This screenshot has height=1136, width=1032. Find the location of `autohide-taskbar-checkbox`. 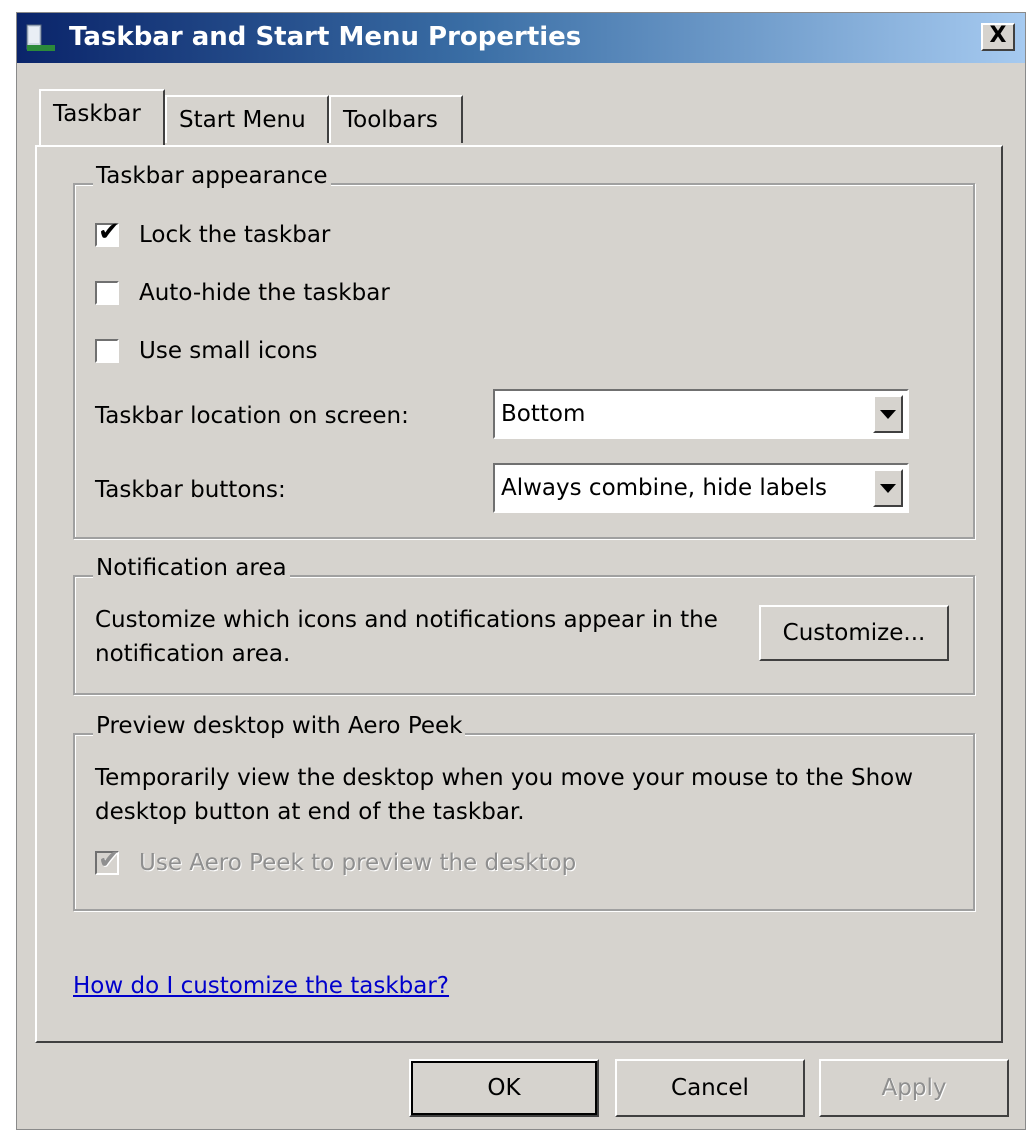

autohide-taskbar-checkbox is located at coordinates (107, 293).